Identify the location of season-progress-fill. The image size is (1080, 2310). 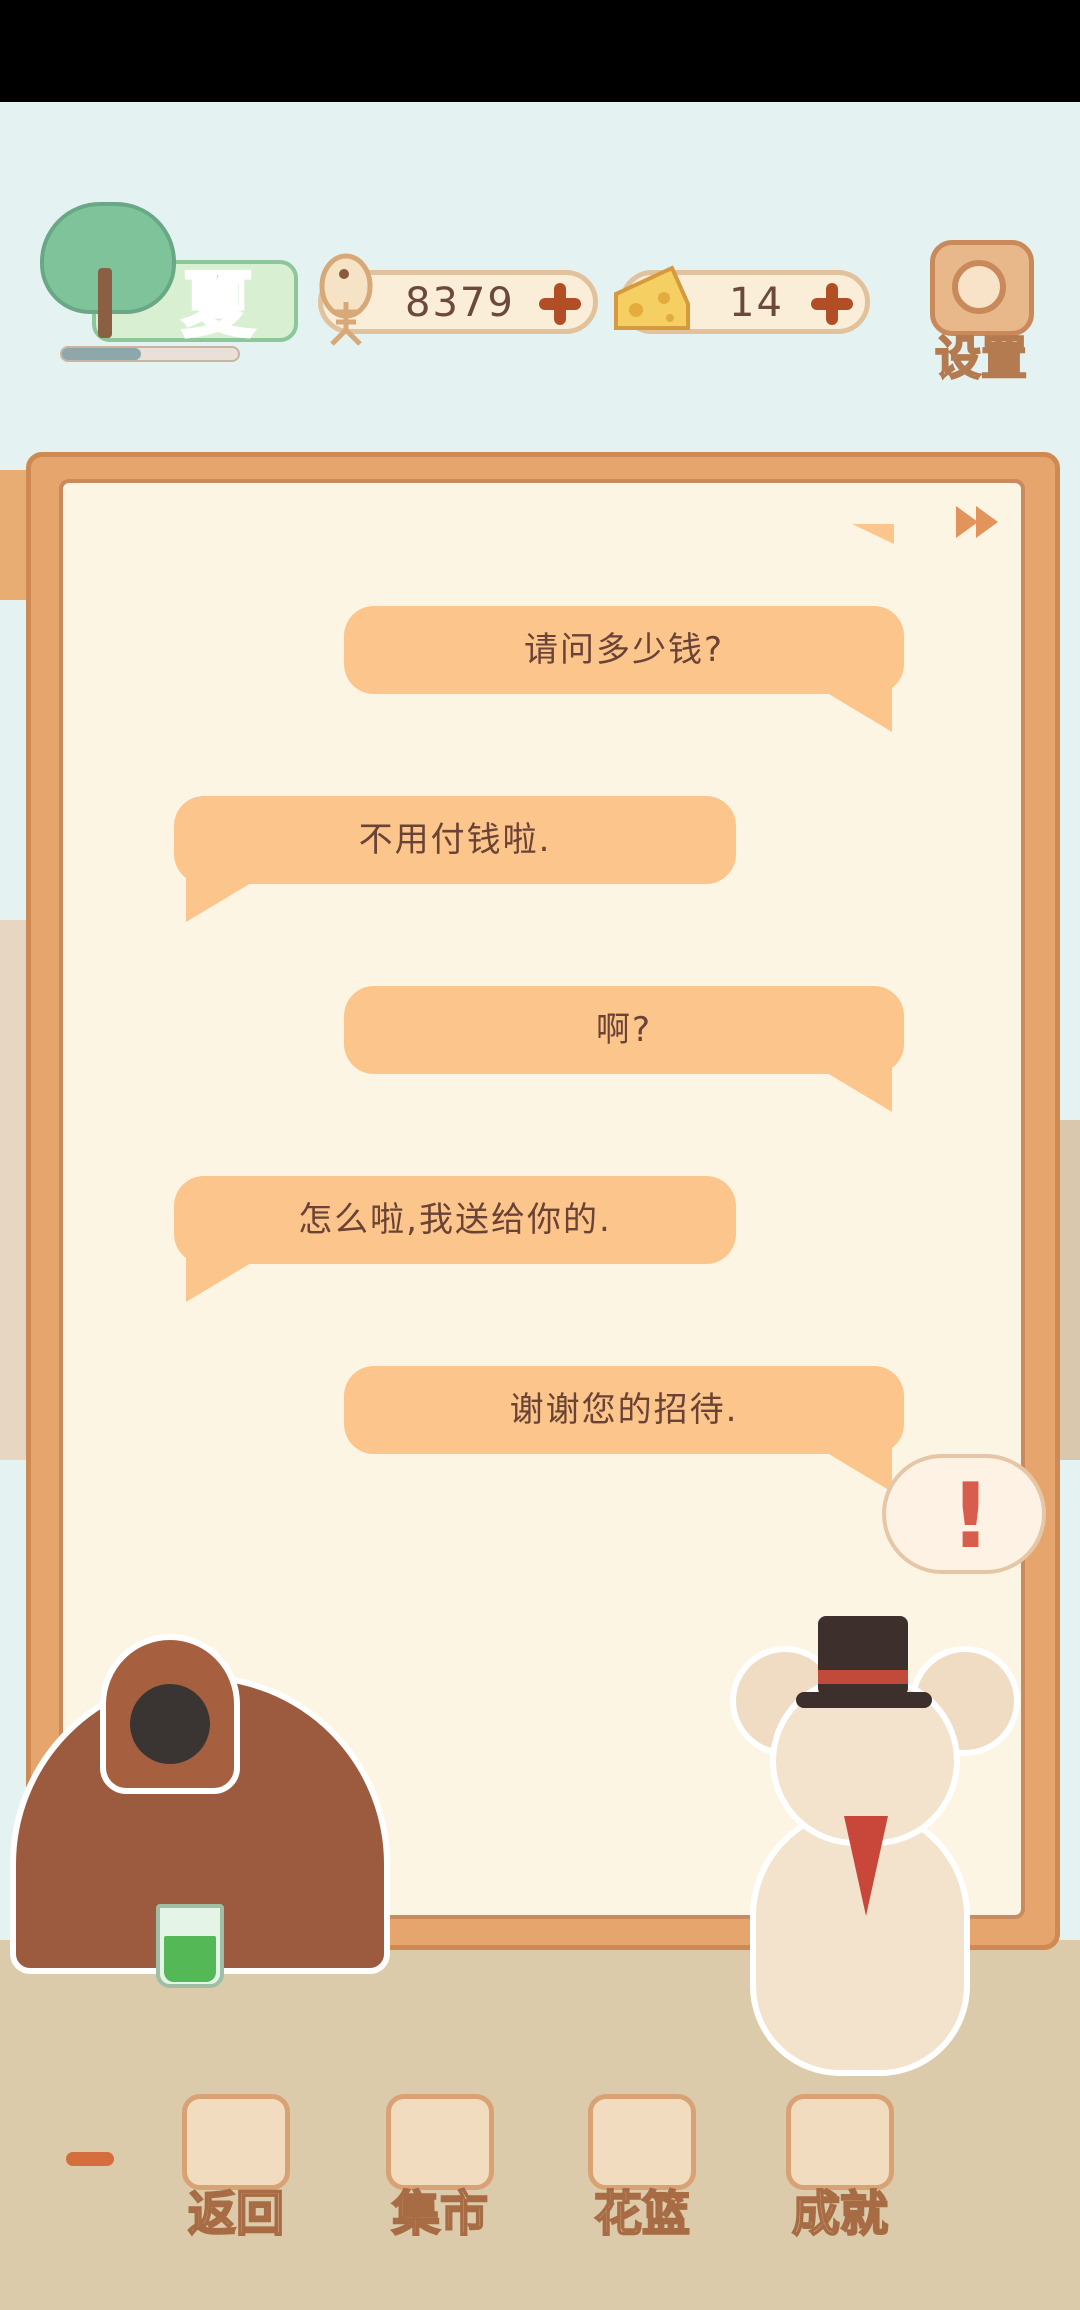
(102, 354).